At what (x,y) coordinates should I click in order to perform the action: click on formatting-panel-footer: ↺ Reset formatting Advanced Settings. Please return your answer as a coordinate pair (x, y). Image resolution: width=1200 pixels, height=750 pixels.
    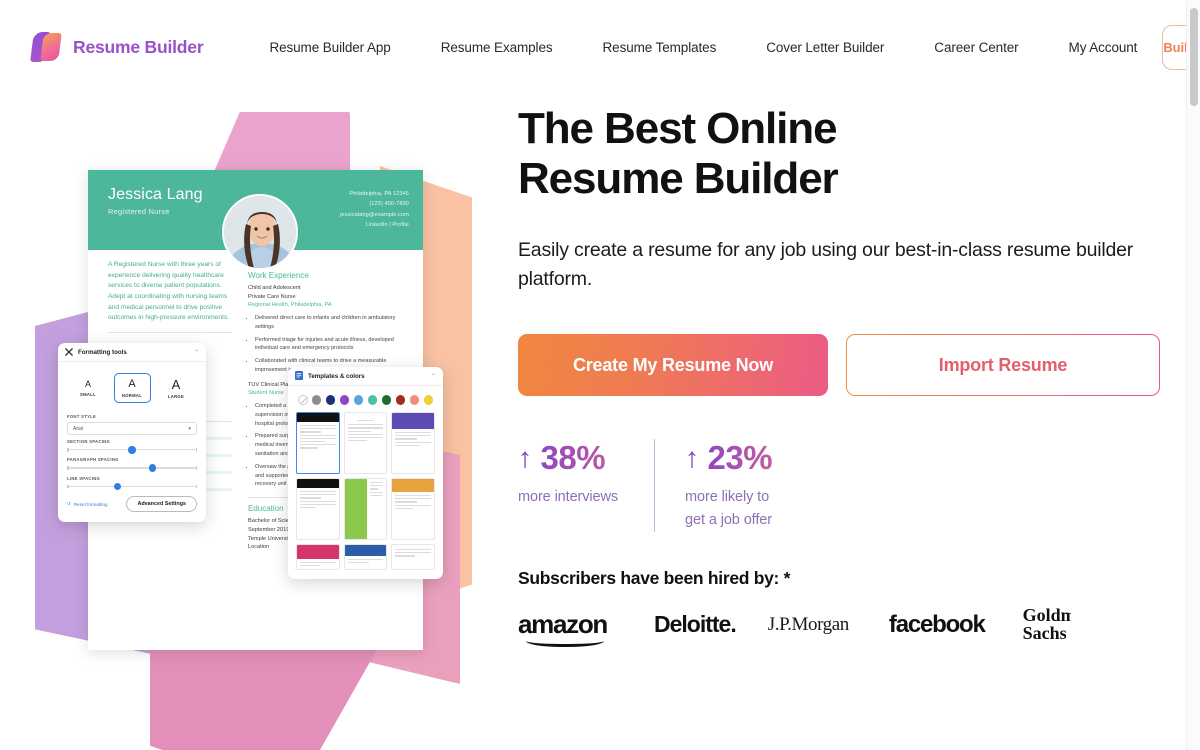
    Looking at the image, I should click on (132, 504).